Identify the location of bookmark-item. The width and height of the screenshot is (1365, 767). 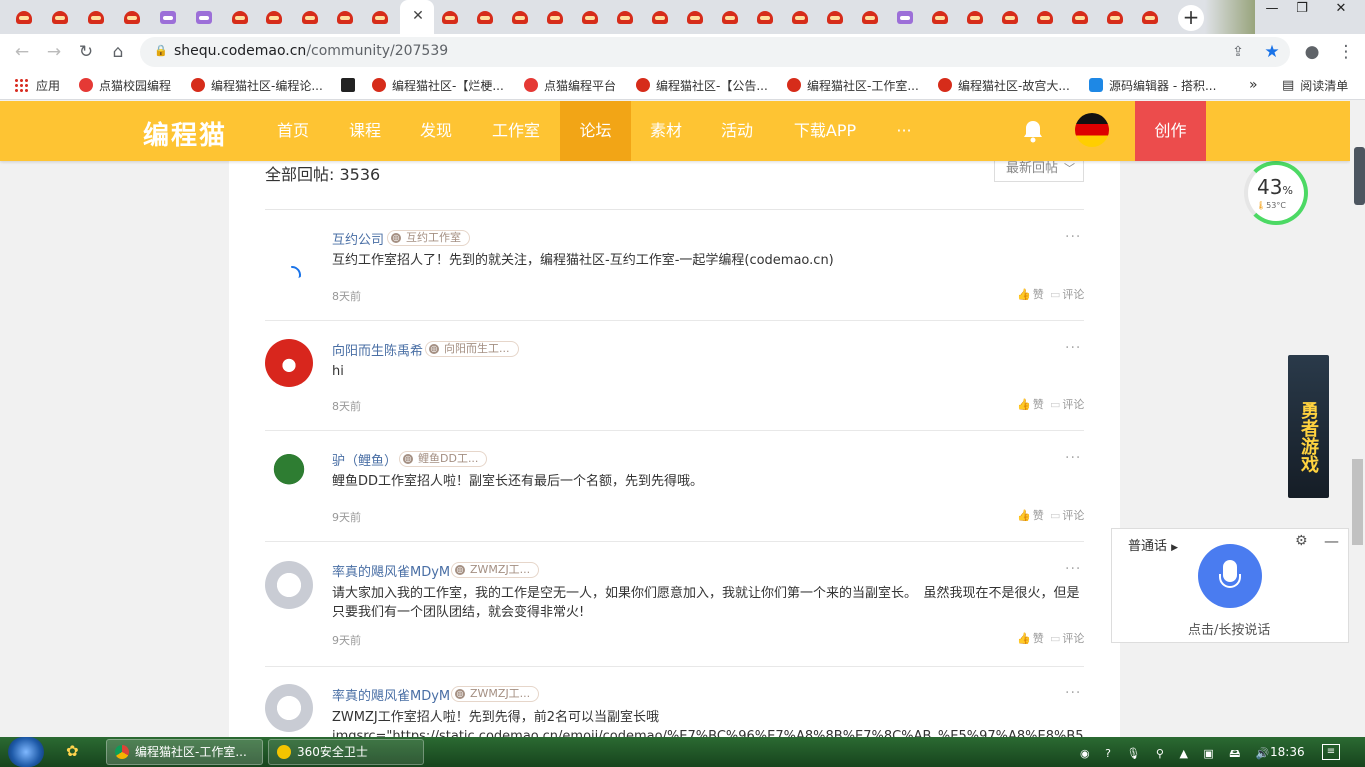
(351, 85).